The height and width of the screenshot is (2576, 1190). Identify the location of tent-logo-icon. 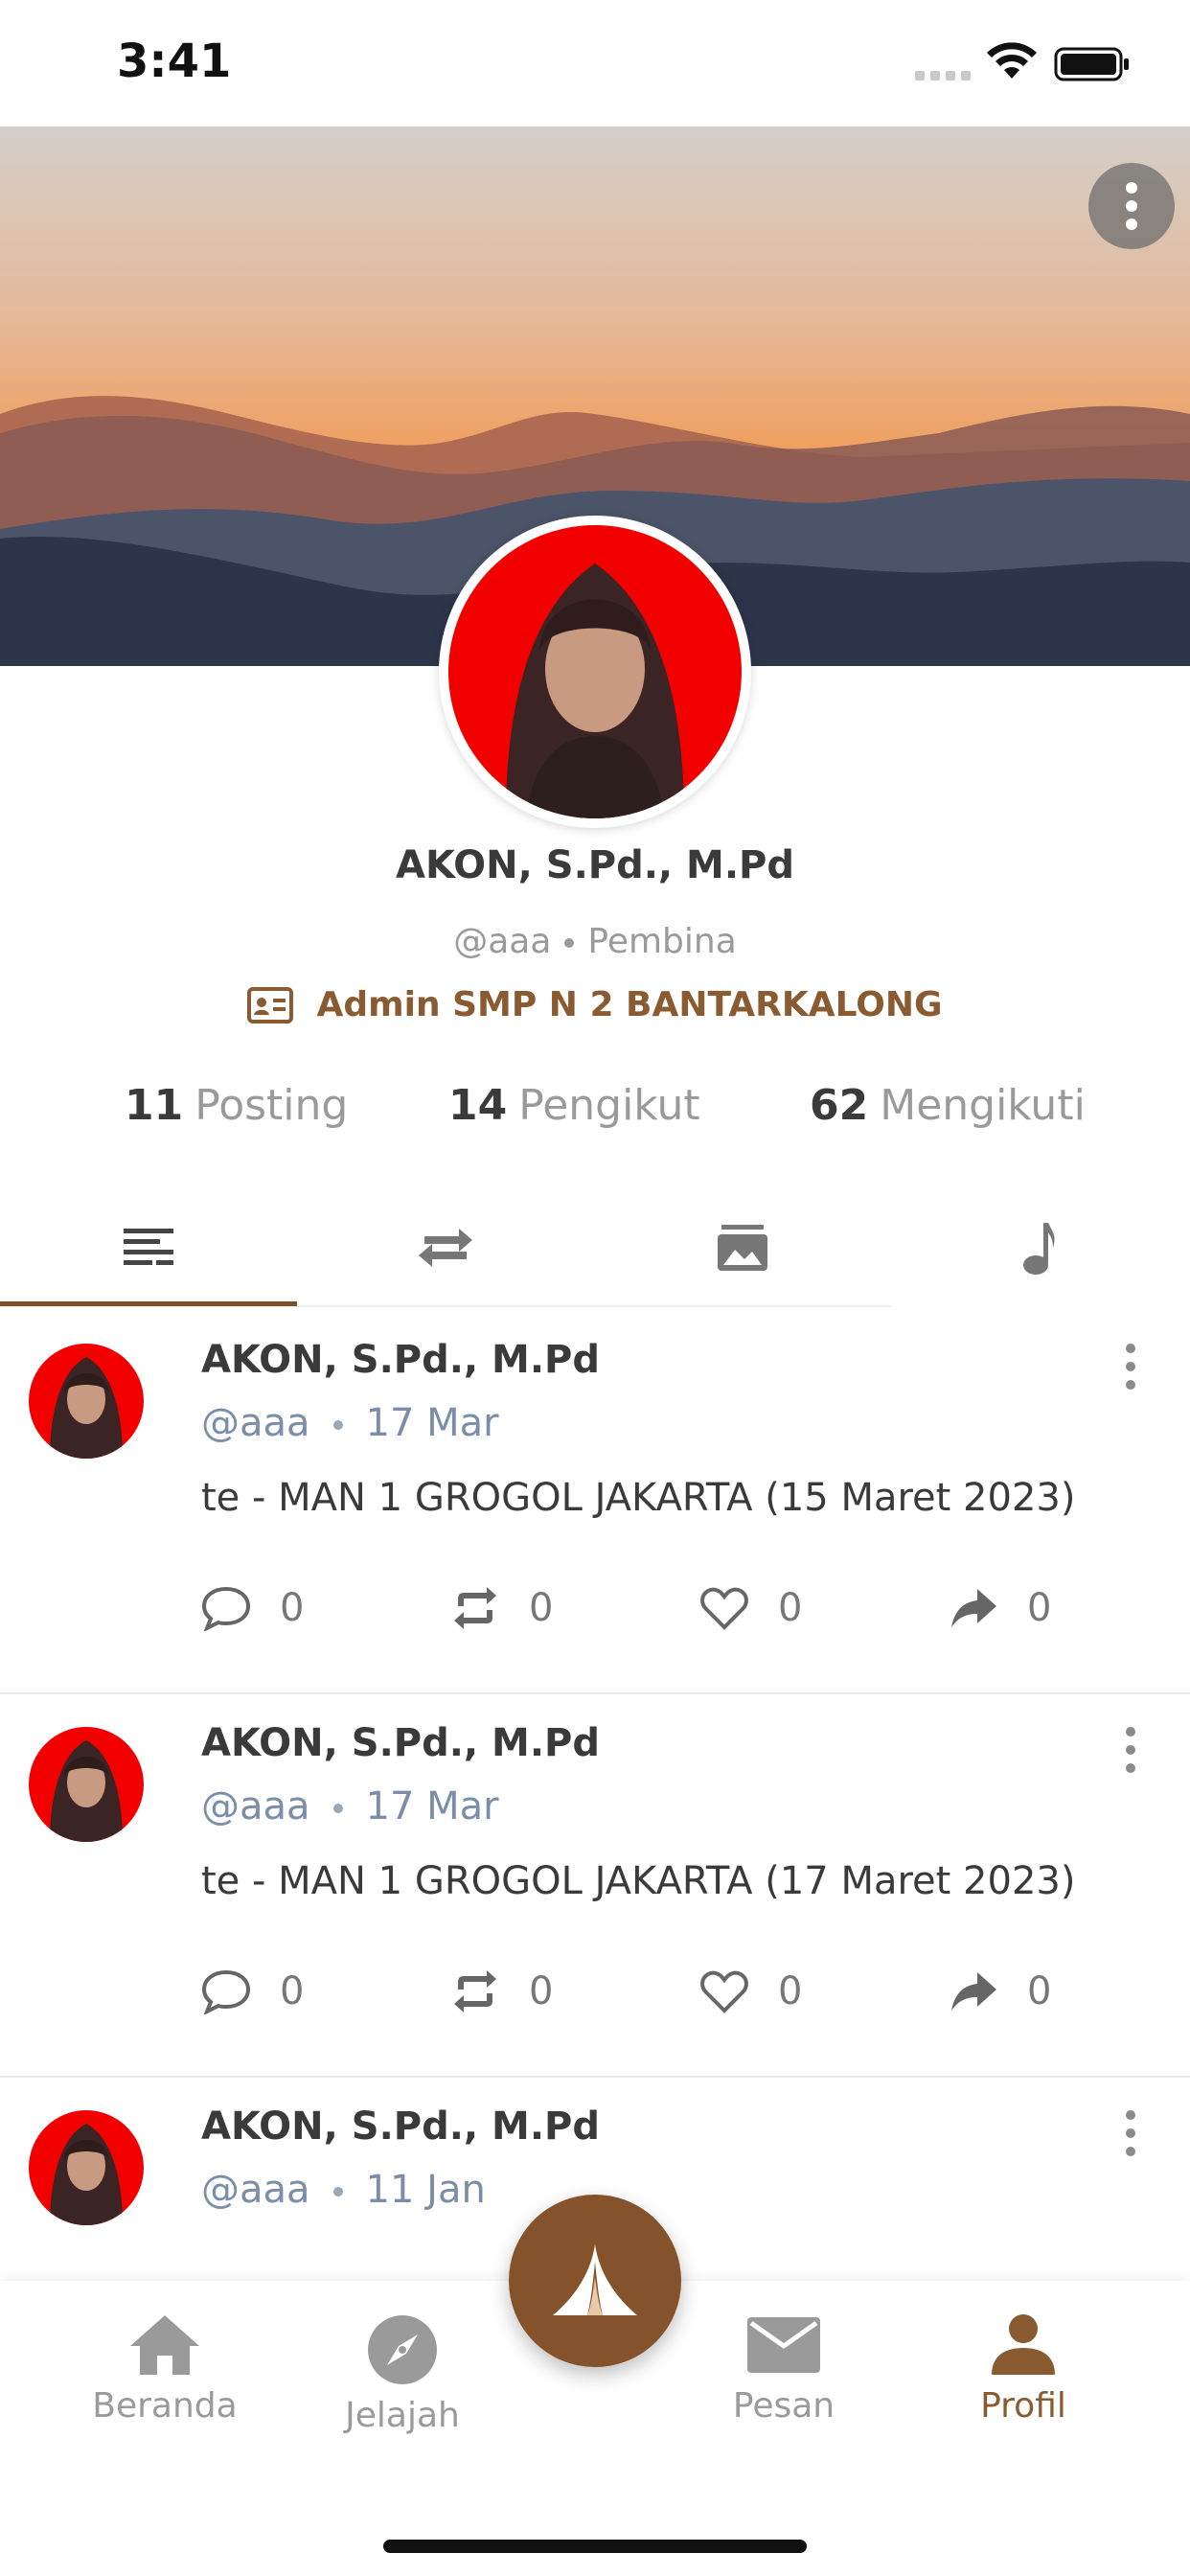
(595, 2279).